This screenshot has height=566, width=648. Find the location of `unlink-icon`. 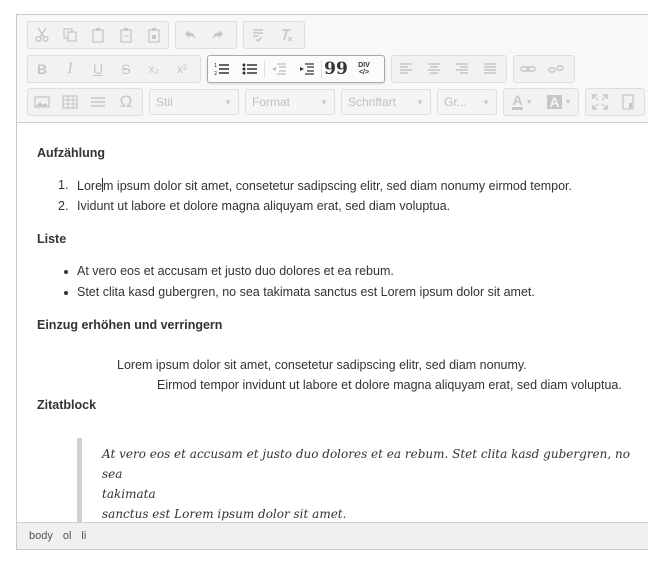

unlink-icon is located at coordinates (556, 69).